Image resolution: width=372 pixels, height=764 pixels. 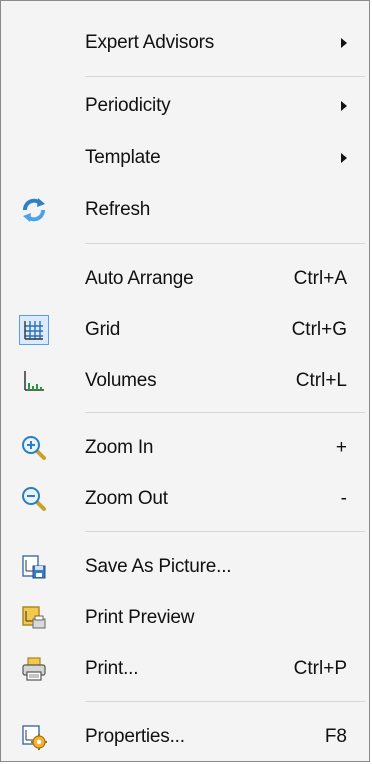 I want to click on print-preview-icon, so click(x=34, y=618).